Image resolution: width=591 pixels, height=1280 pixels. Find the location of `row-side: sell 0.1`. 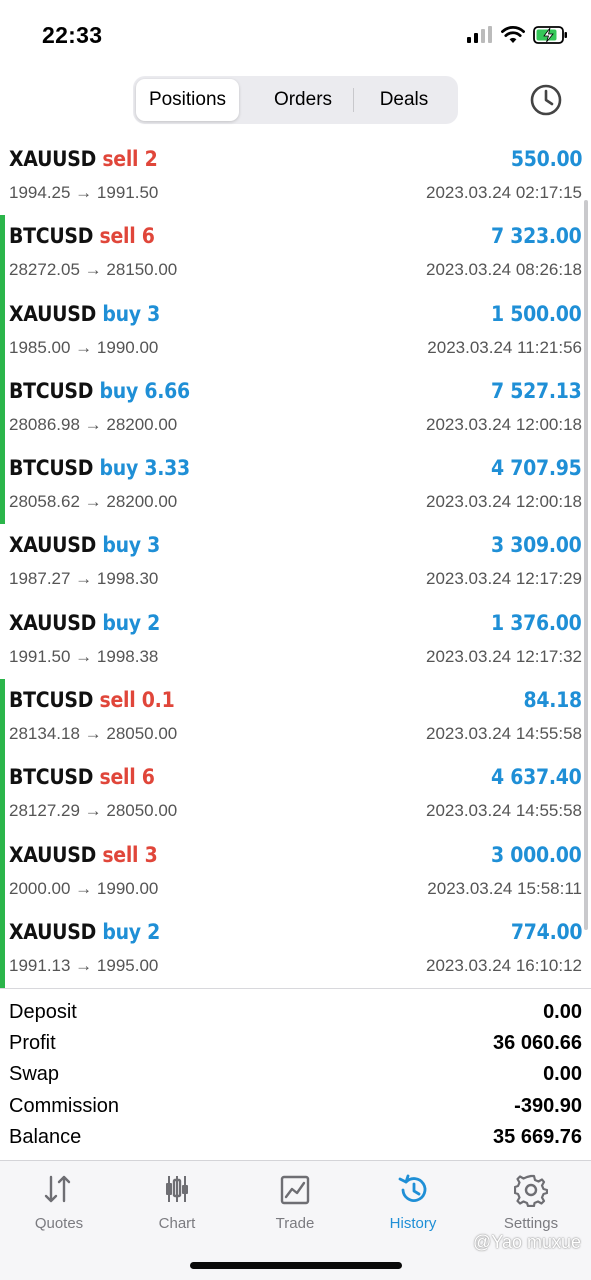

row-side: sell 0.1 is located at coordinates (137, 700).